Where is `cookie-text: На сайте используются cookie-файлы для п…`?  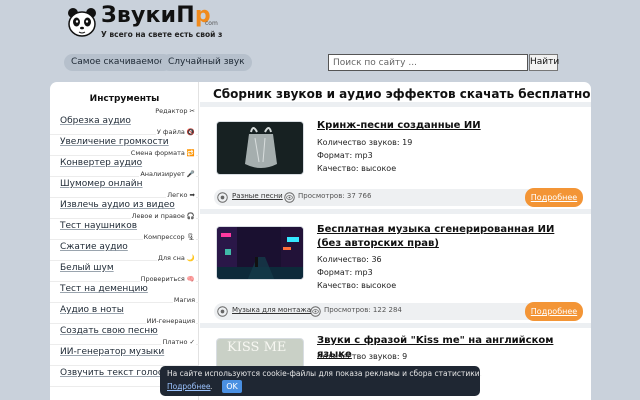 cookie-text: На сайте используются cookie-файлы для п… is located at coordinates (324, 373).